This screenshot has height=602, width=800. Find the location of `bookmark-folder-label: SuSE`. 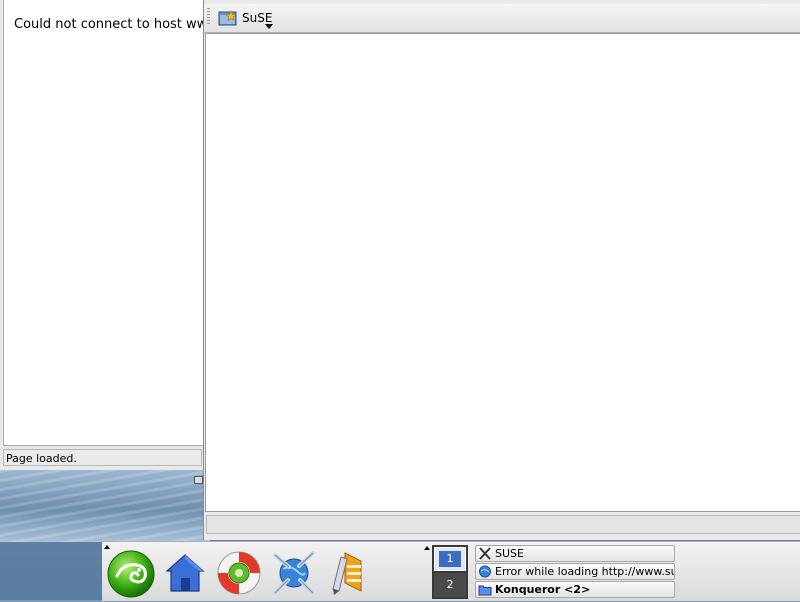

bookmark-folder-label: SuSE is located at coordinates (257, 18).